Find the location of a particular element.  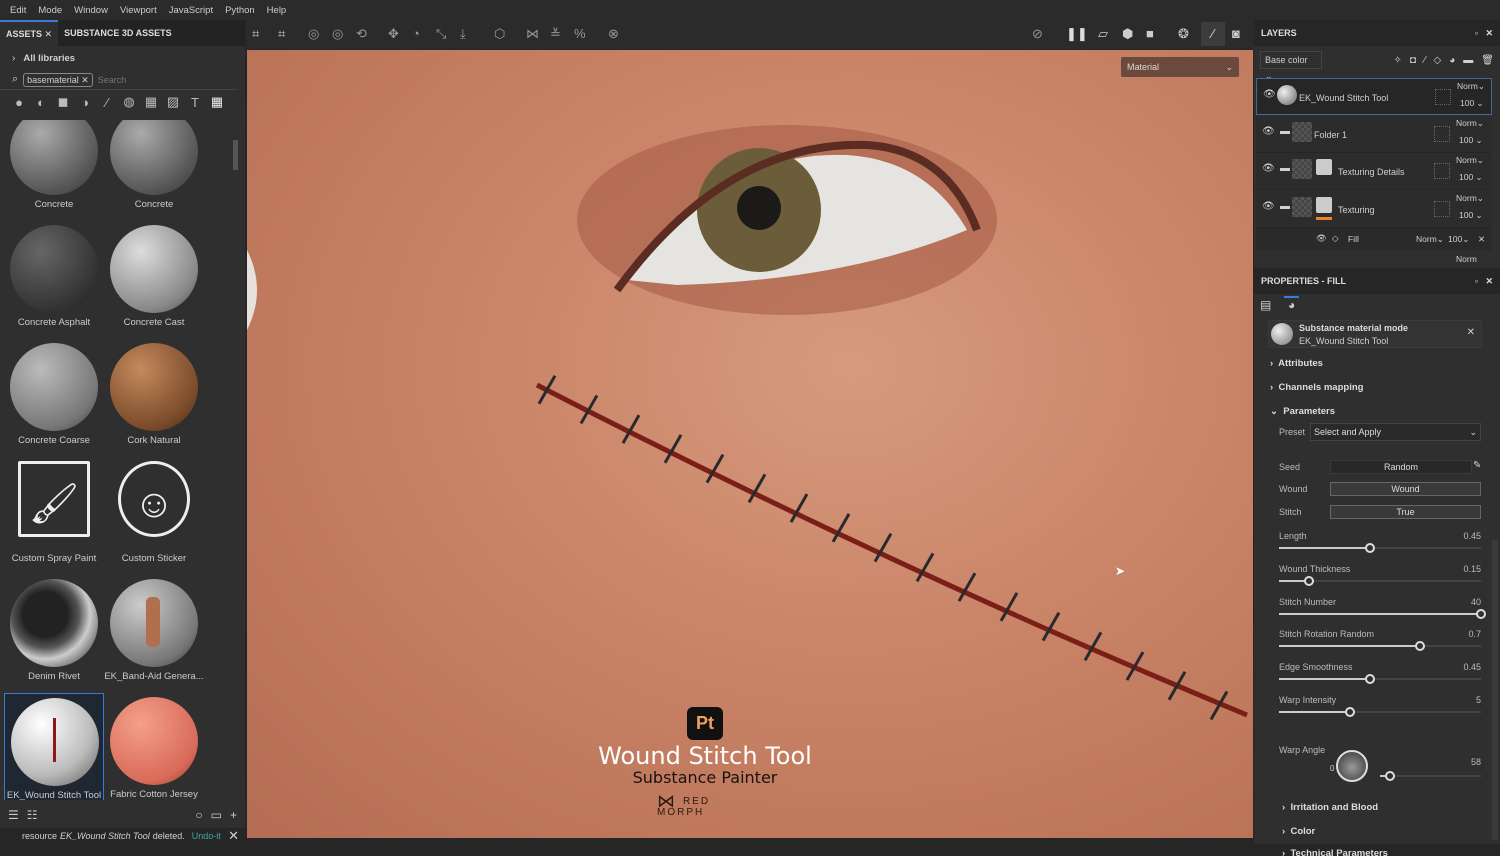

asset-item: Fabric Cotton Jersey is located at coordinates (154, 746).